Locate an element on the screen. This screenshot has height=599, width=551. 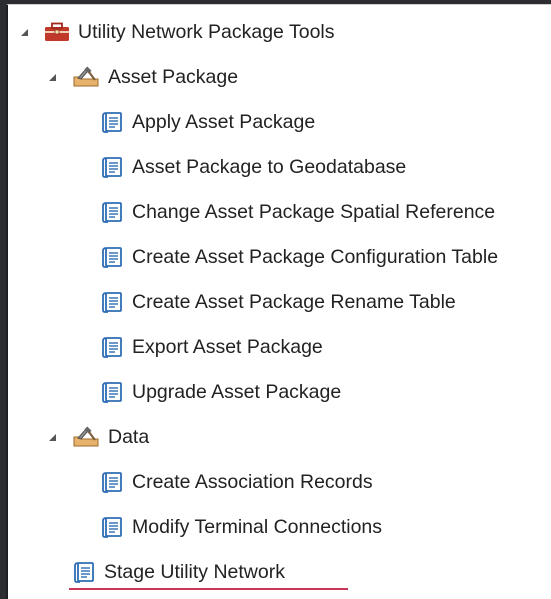
tool-stage-utility-network: Stage Utility Network is located at coordinates (178, 572).